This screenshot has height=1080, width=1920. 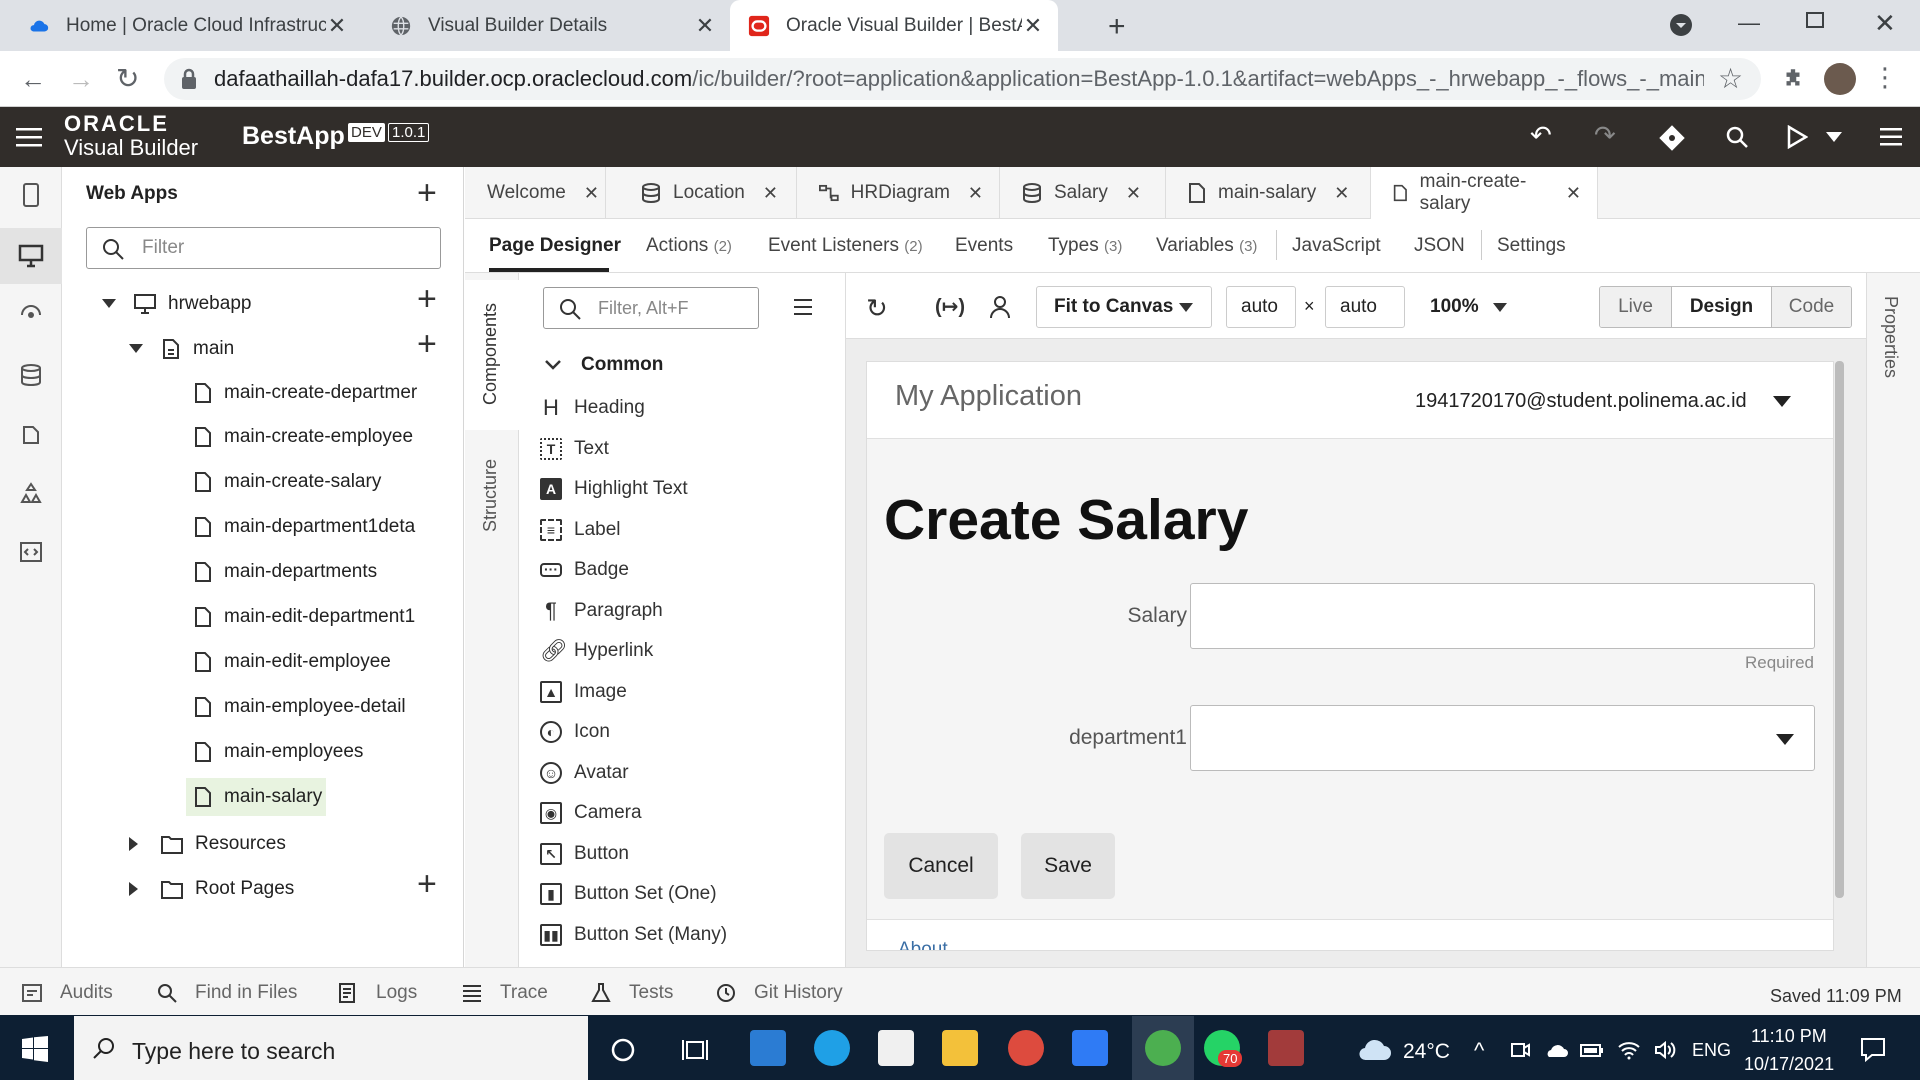 What do you see at coordinates (555, 246) in the screenshot?
I see `tab-page-designer: Page Designer` at bounding box center [555, 246].